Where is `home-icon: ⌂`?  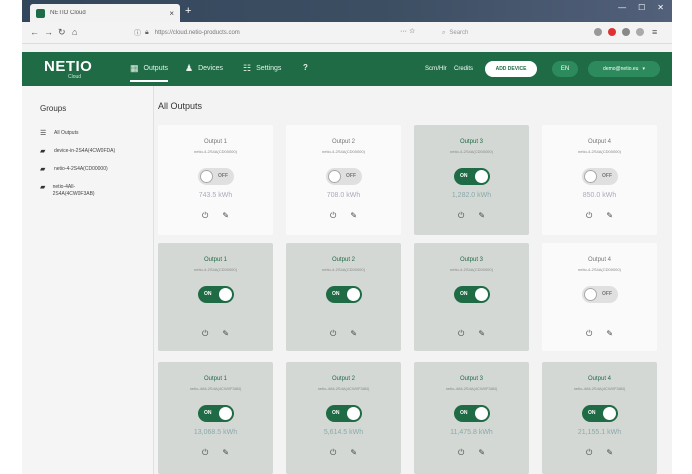
home-icon: ⌂ is located at coordinates (74, 32).